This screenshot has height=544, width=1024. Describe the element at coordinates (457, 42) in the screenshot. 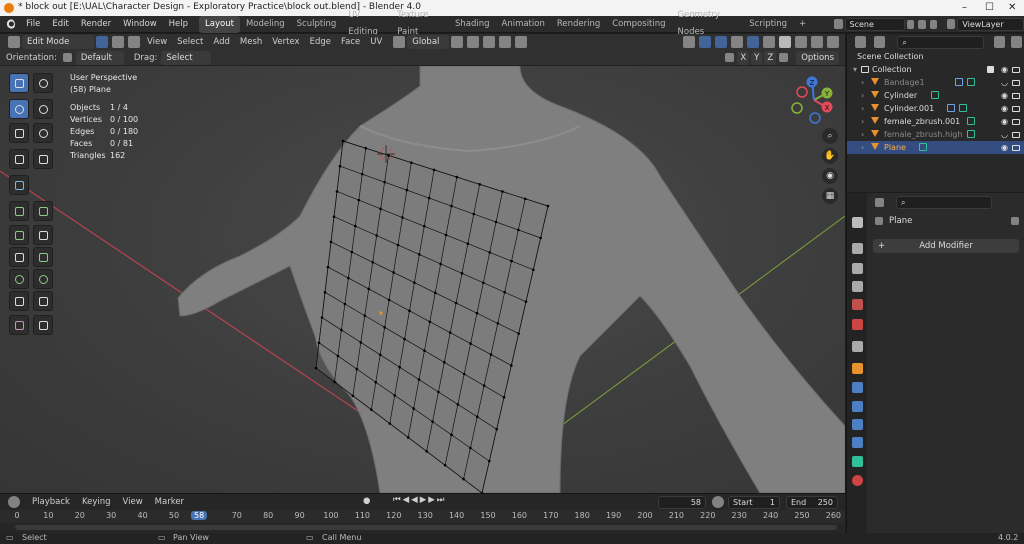

I see `pivot-icon` at that location.